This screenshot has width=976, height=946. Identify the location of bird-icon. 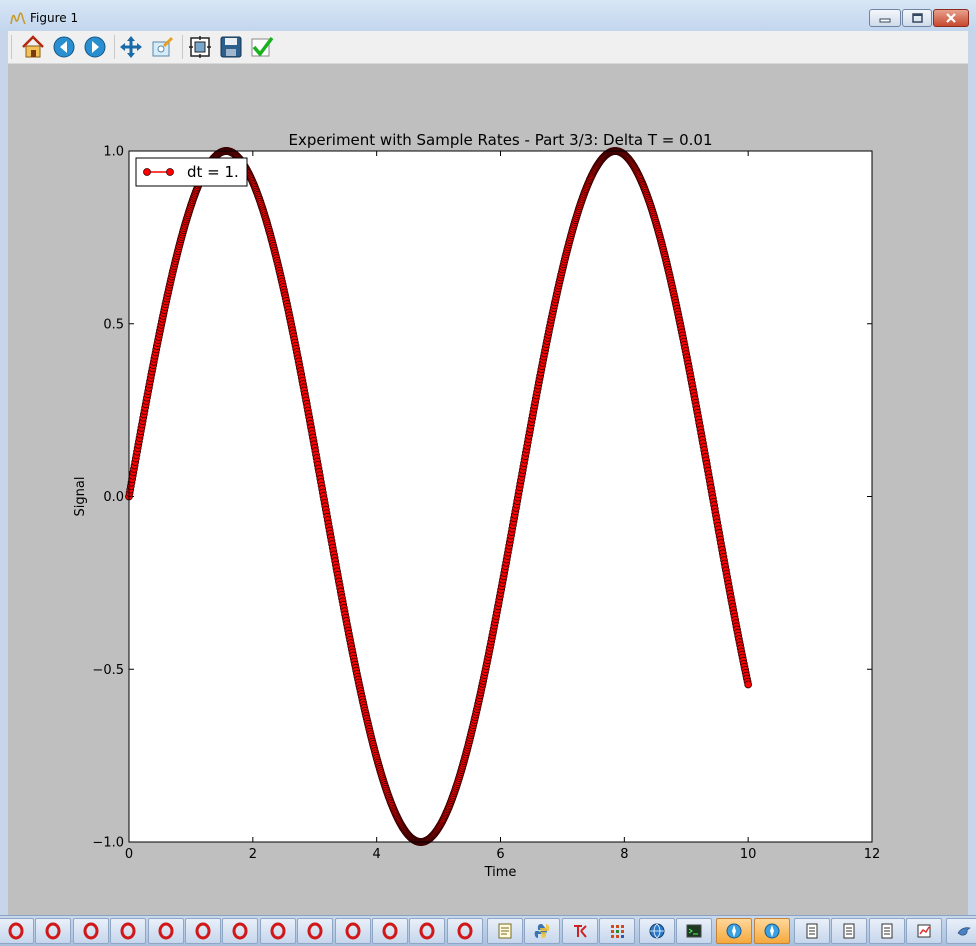
(964, 931).